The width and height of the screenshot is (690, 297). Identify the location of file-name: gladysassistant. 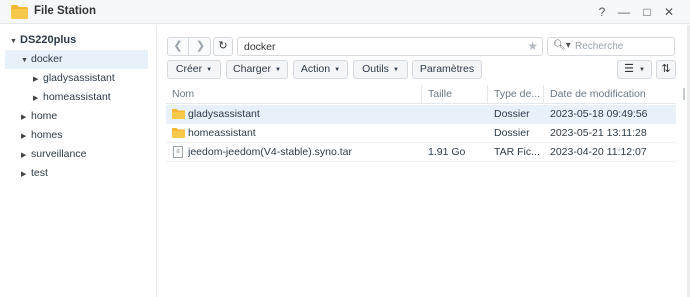
(224, 114).